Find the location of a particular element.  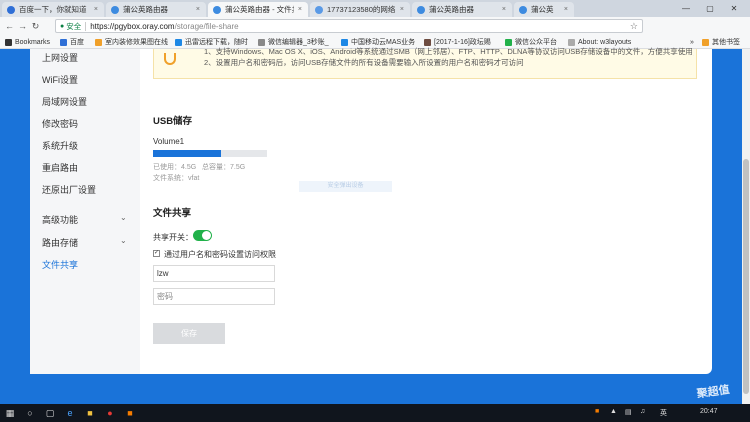

used-label: 已使用： is located at coordinates (167, 167).